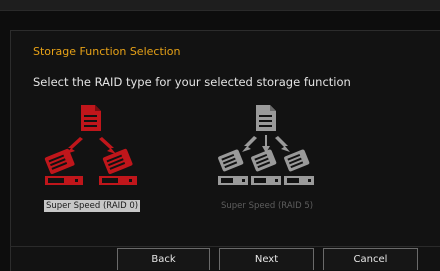 This screenshot has height=271, width=440. I want to click on top-bar, so click(220, 5).